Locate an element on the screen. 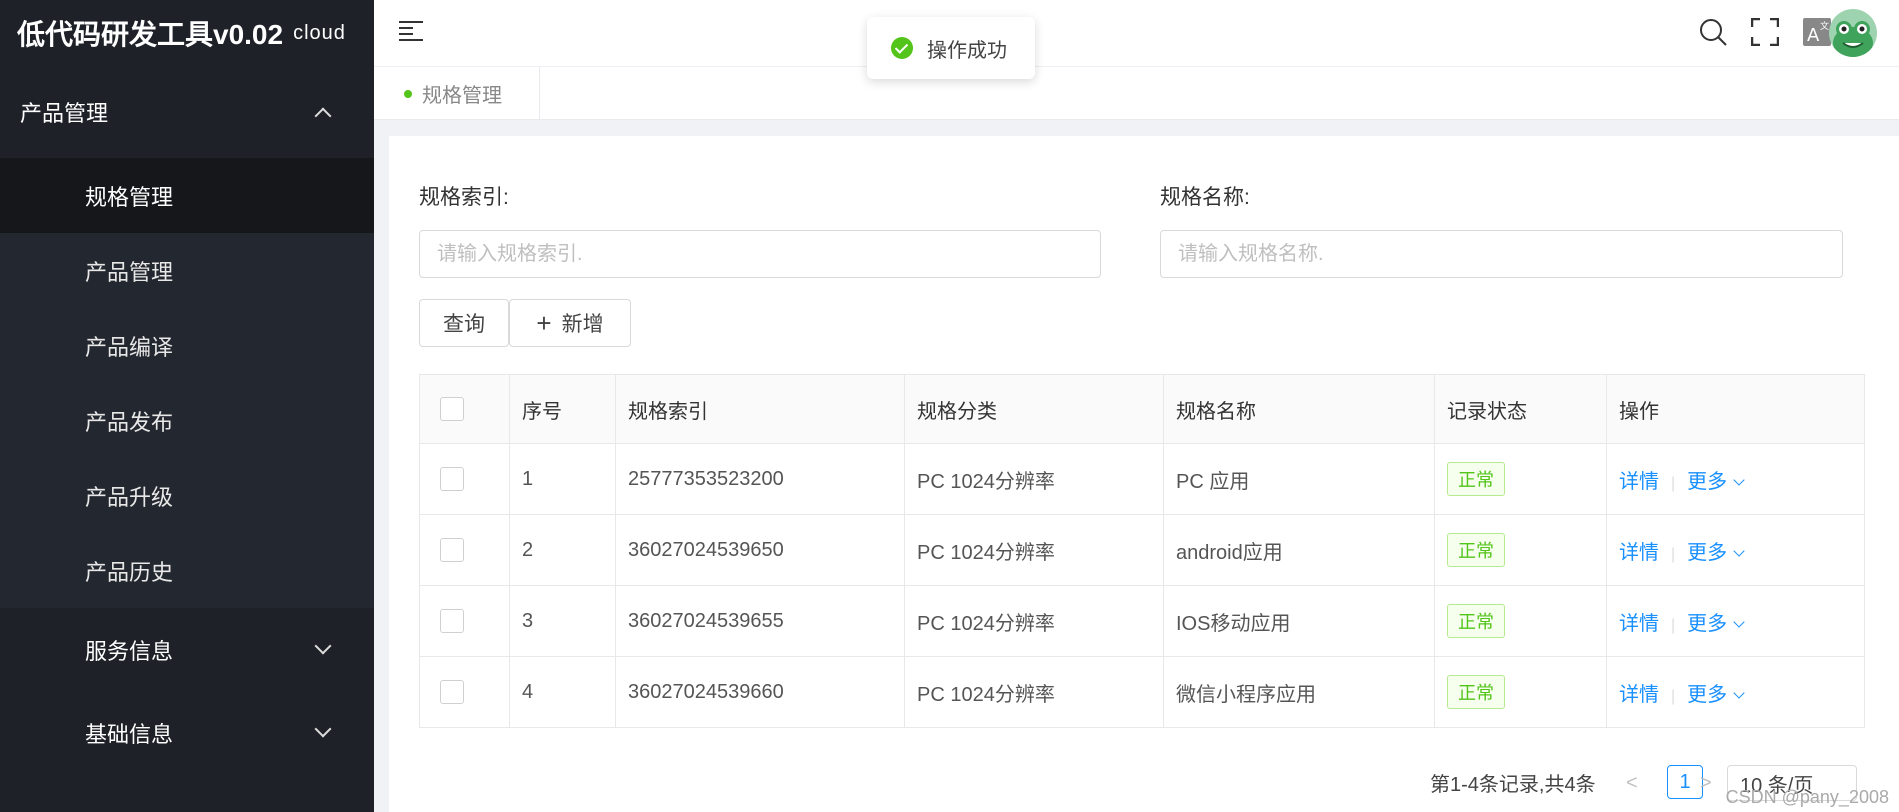 This screenshot has height=812, width=1899. menu-group-service-label: 服务信息 is located at coordinates (129, 651).